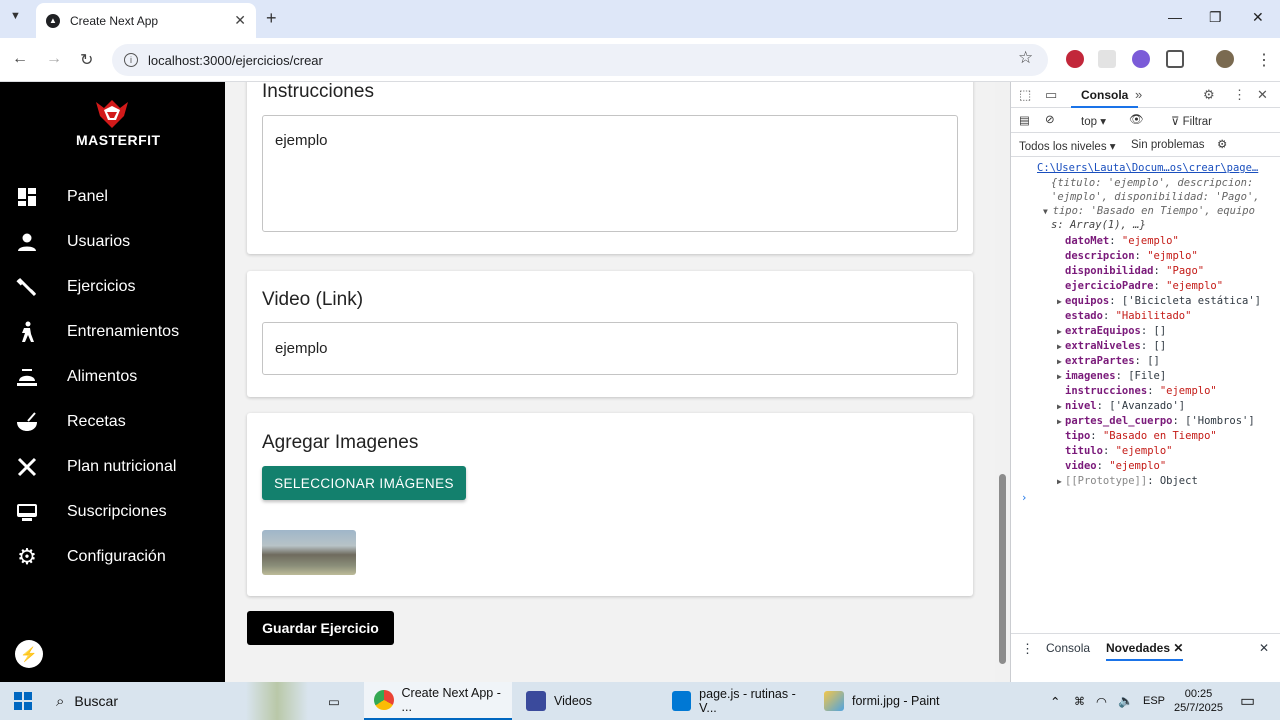 Image resolution: width=1280 pixels, height=720 pixels. What do you see at coordinates (1093, 121) in the screenshot?
I see `context-select: top ▾` at bounding box center [1093, 121].